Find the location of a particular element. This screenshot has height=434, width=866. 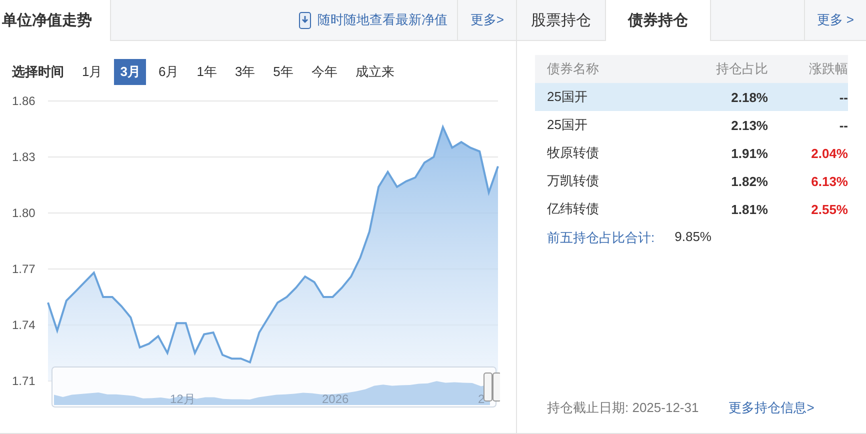

range-handle is located at coordinates (492, 387).